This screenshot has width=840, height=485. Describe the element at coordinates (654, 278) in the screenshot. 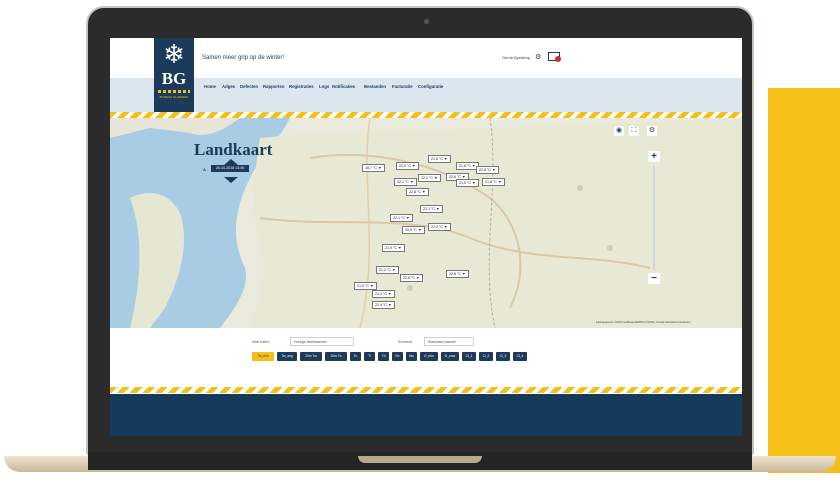

I see `zoom-out-button: −` at that location.